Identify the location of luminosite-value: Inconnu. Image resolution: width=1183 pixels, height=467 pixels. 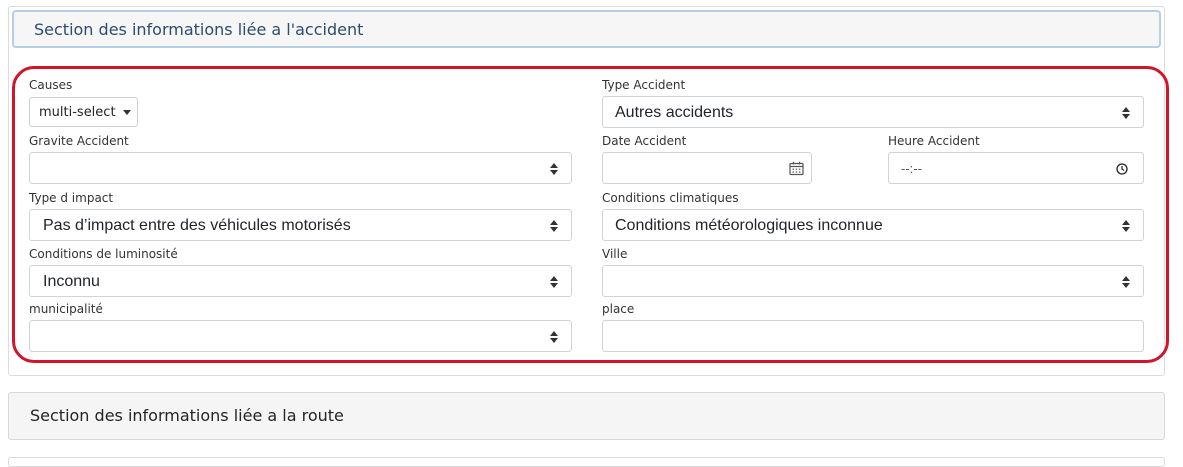
(71, 281).